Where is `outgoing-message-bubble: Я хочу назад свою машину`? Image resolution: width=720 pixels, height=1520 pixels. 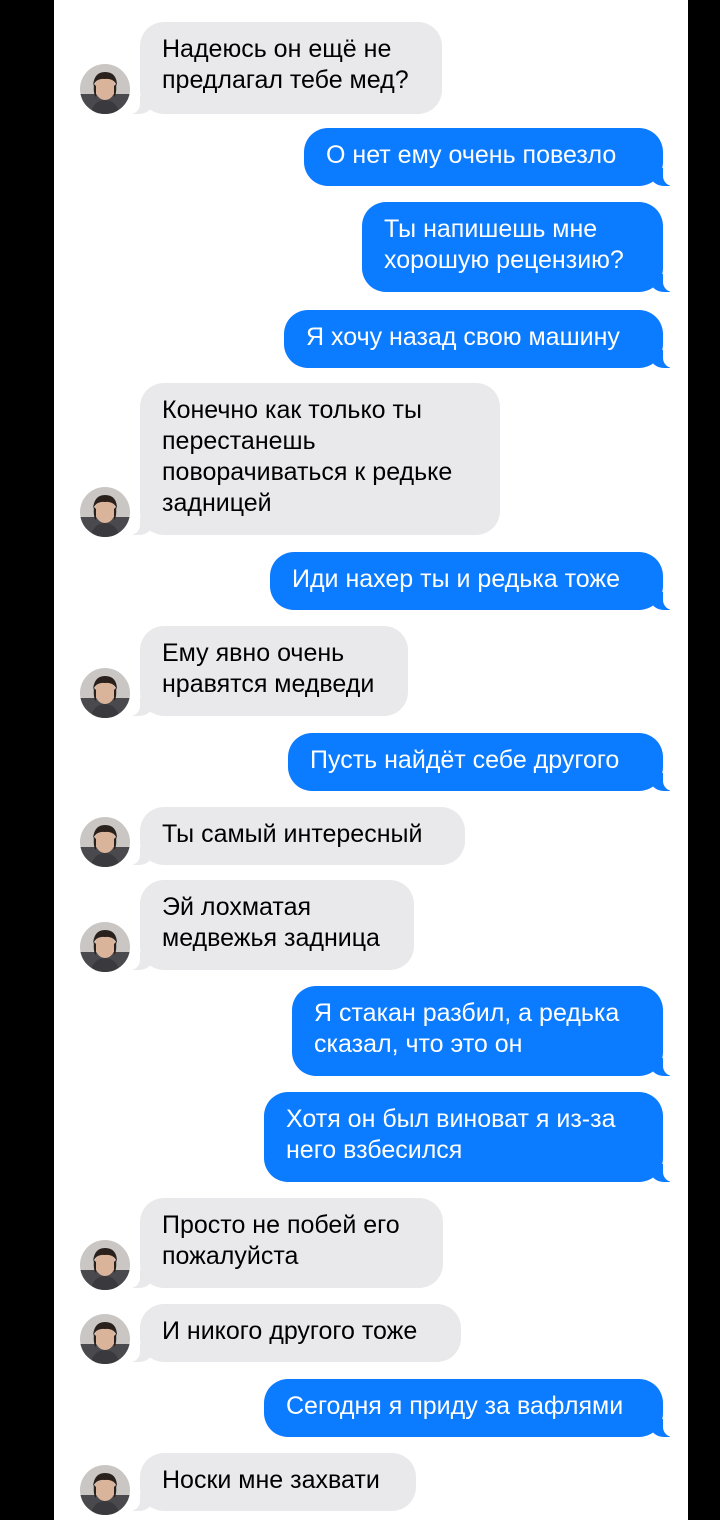
outgoing-message-bubble: Я хочу назад свою машину is located at coordinates (480, 339).